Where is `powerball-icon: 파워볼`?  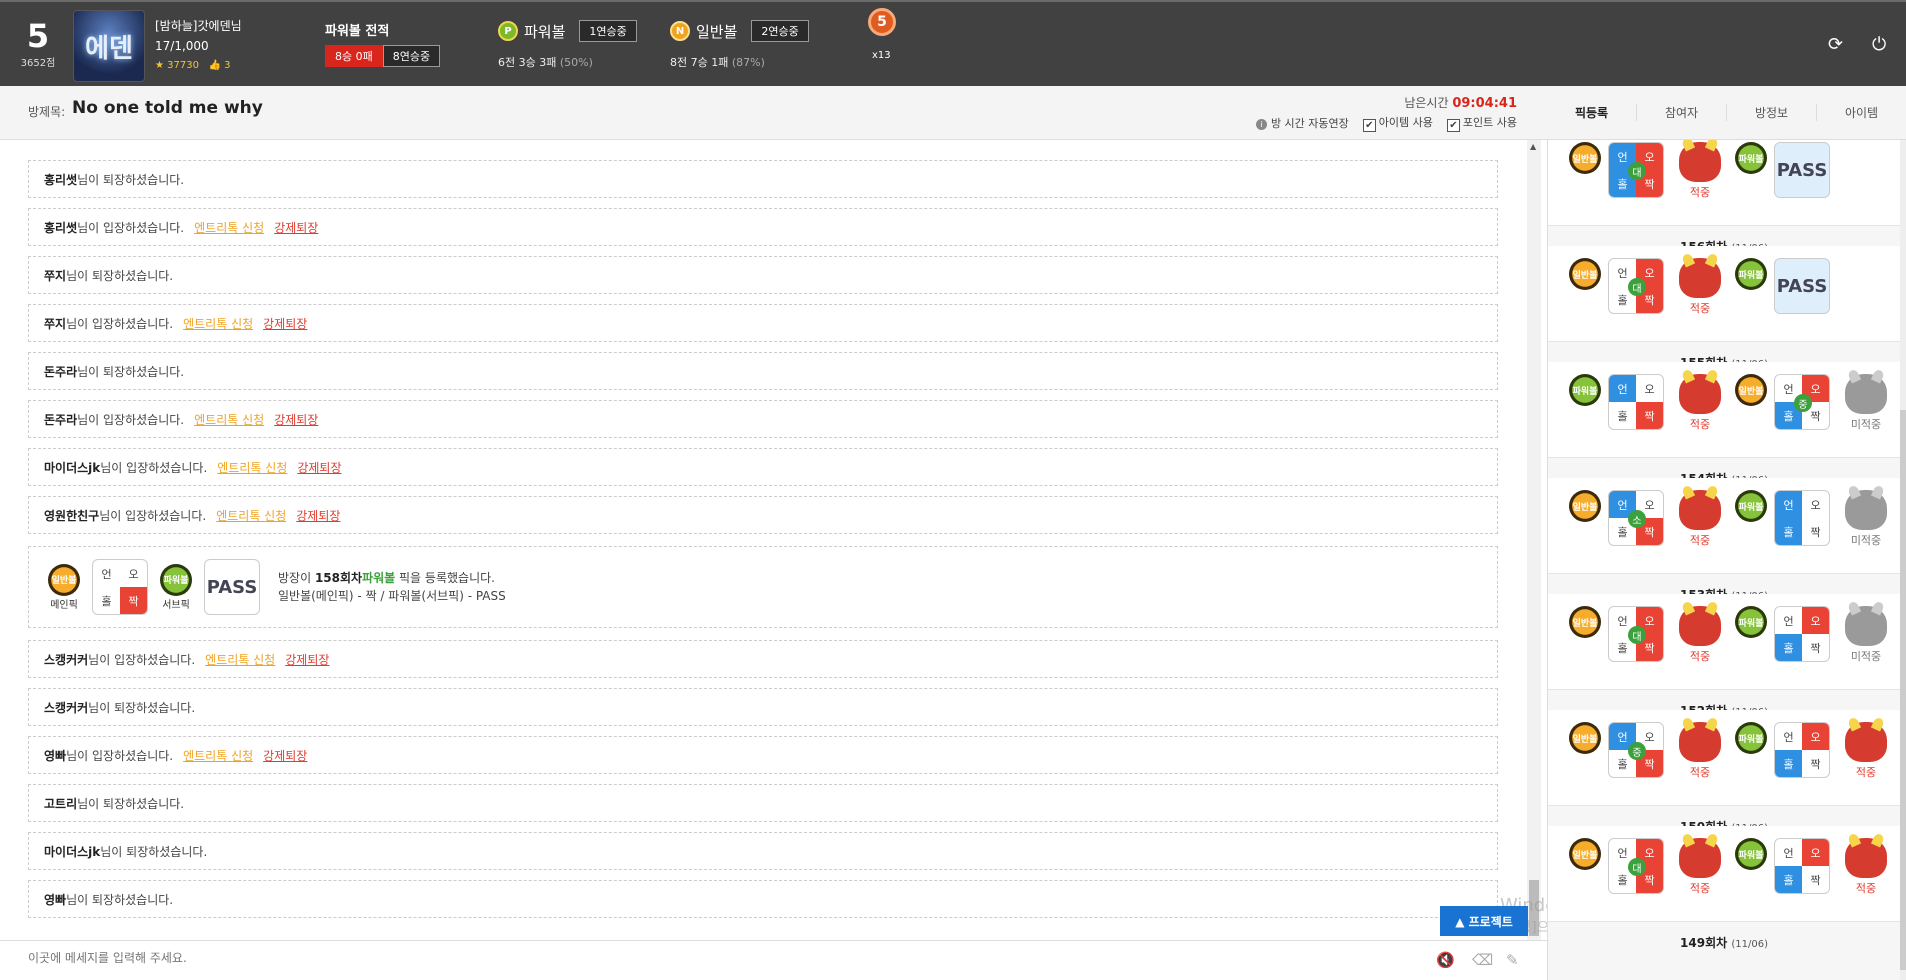
powerball-icon: 파워볼 is located at coordinates (1585, 390).